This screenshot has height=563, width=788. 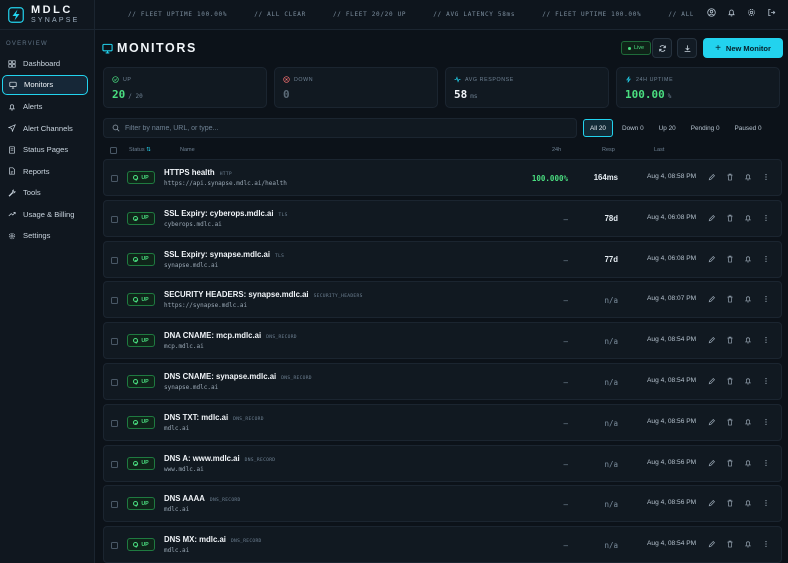 What do you see at coordinates (608, 150) in the screenshot?
I see `col-resp: Resp` at bounding box center [608, 150].